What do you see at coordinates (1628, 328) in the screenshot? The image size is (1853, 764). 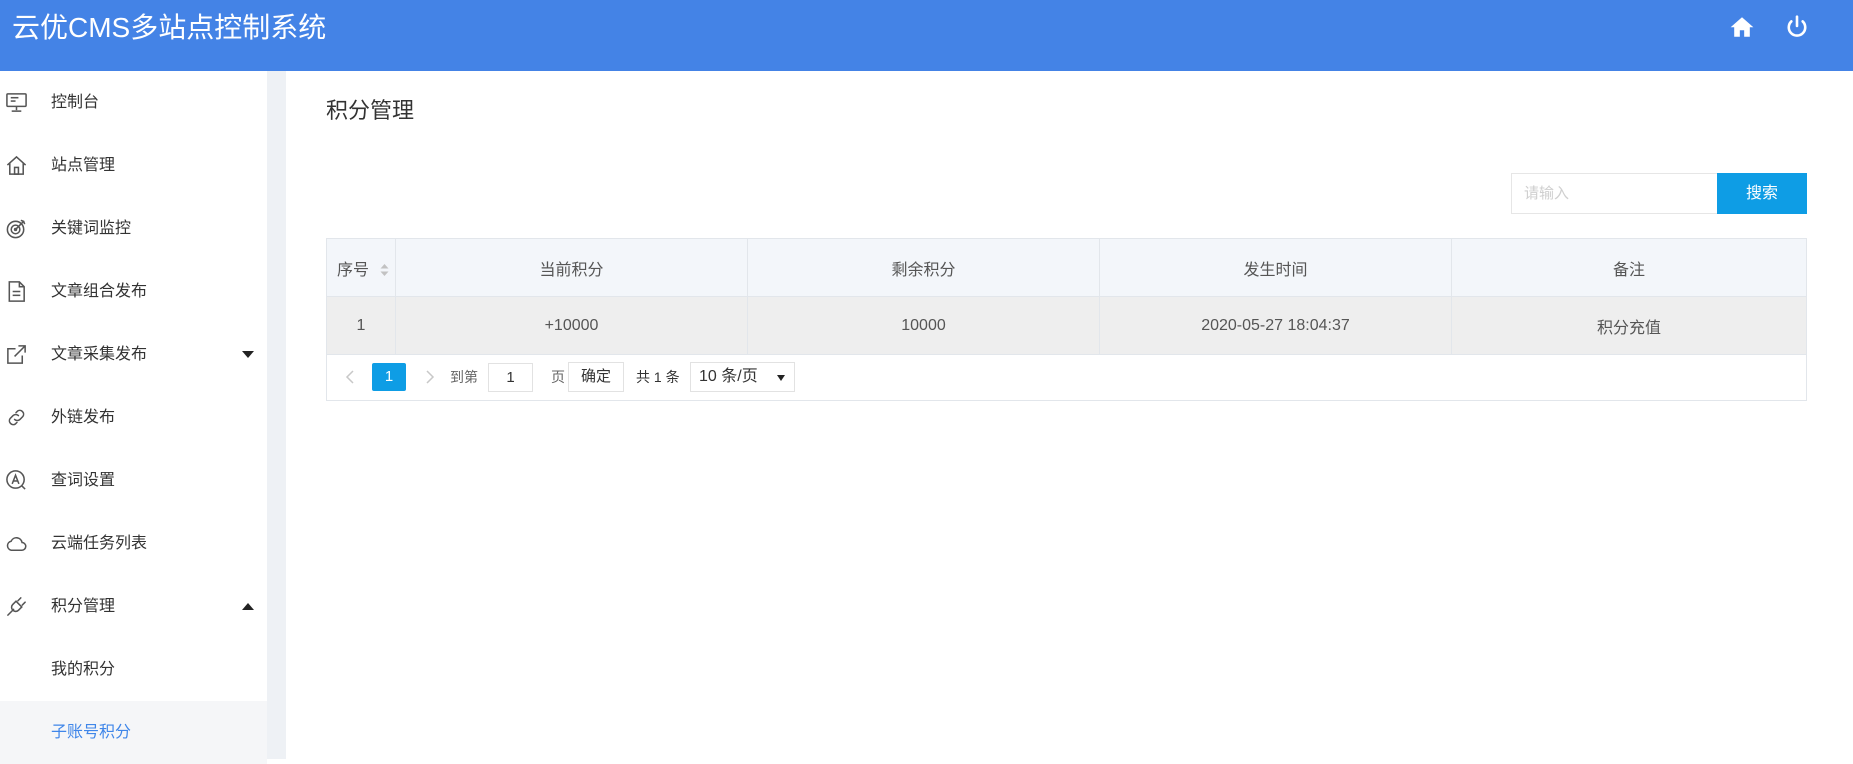 I see `cell-remark: 积分充值` at bounding box center [1628, 328].